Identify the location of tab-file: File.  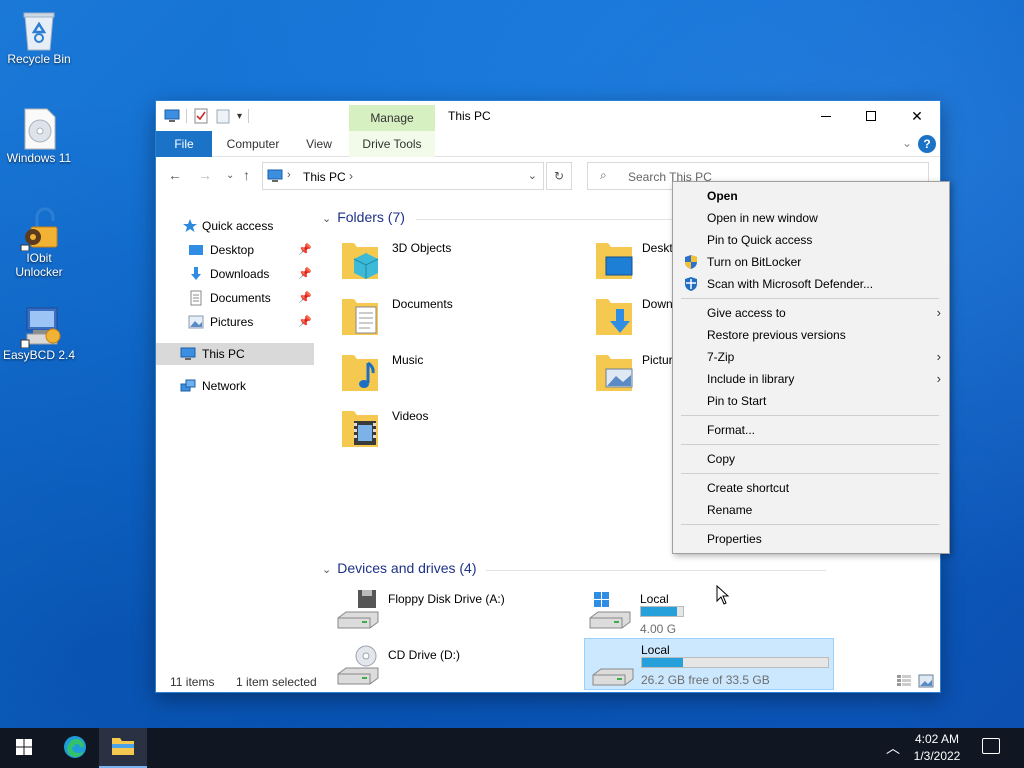
(184, 144).